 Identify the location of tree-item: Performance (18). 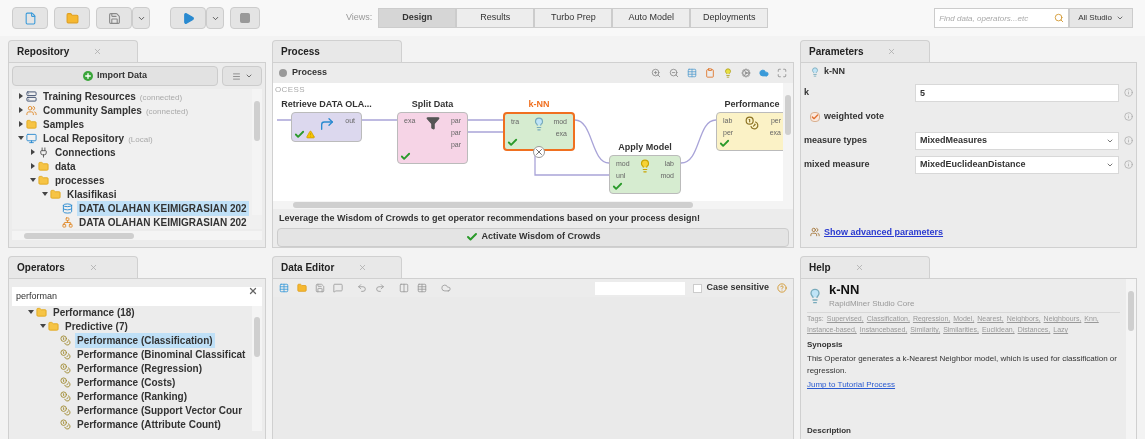
(94, 312).